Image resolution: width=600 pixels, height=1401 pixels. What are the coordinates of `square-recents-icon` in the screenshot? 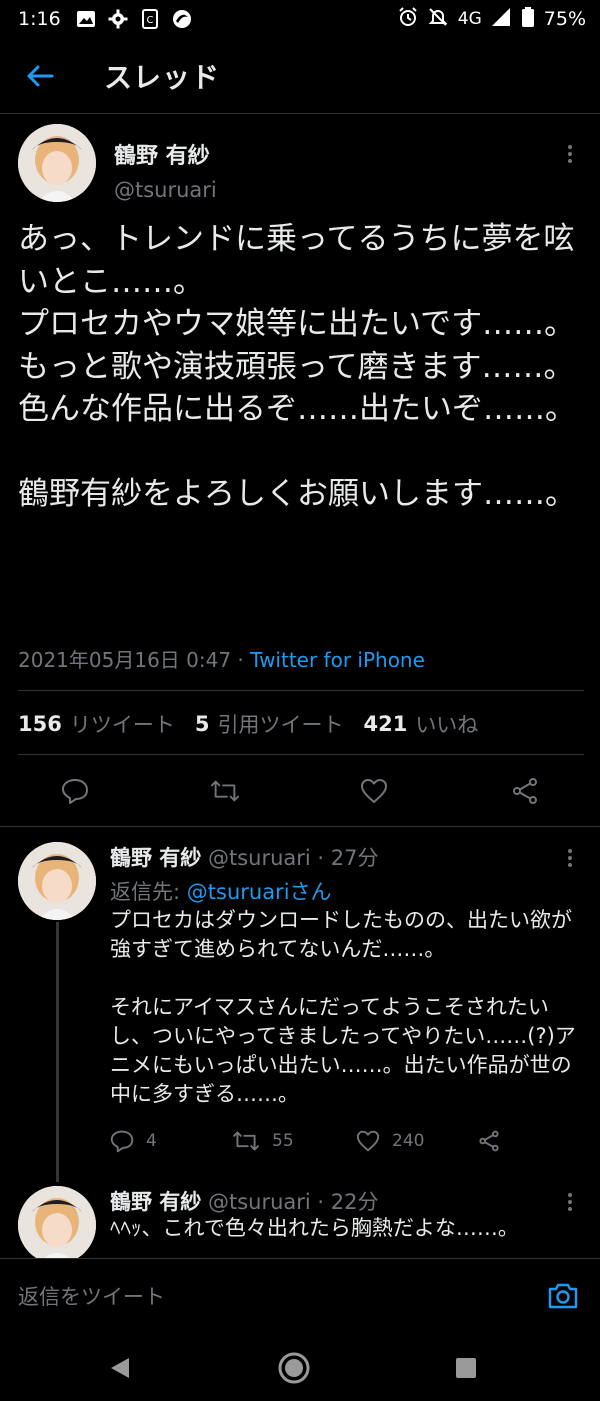 It's located at (466, 1368).